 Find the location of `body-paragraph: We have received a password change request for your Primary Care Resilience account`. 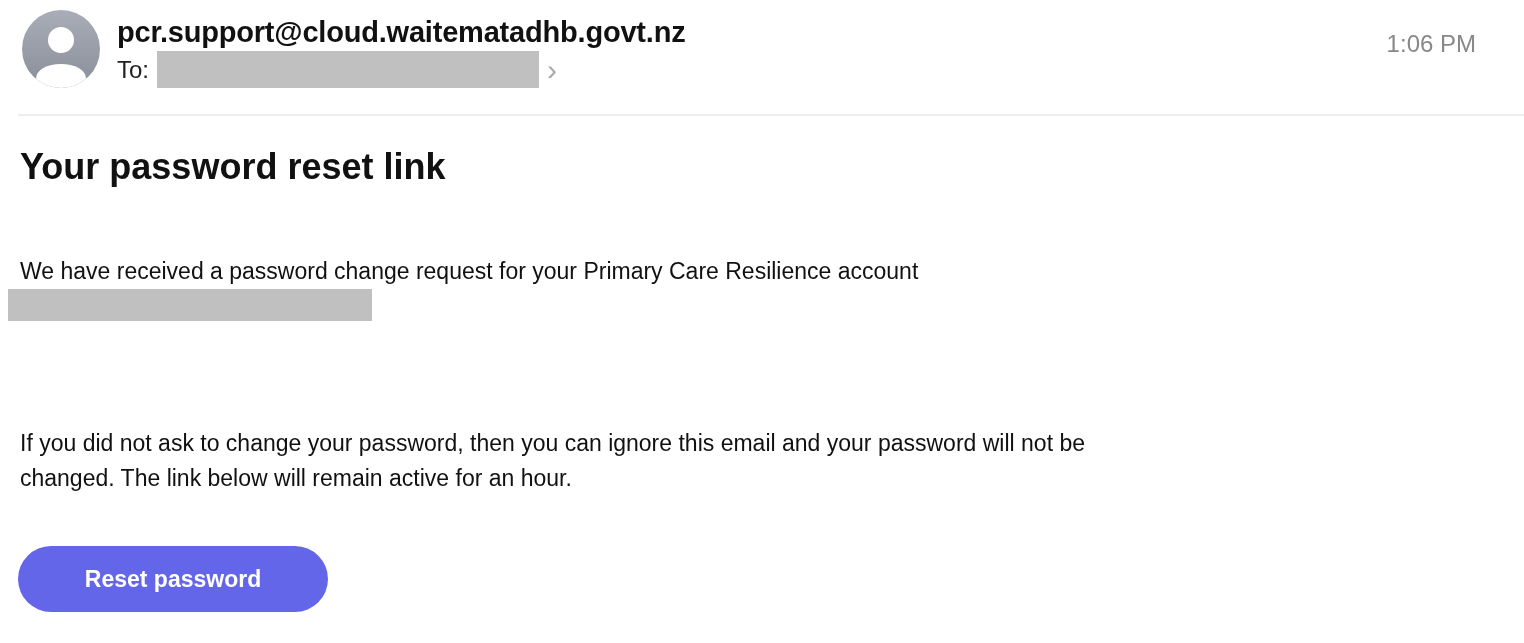

body-paragraph: We have received a password change request for your Primary Care Resilience account is located at coordinates (470, 271).